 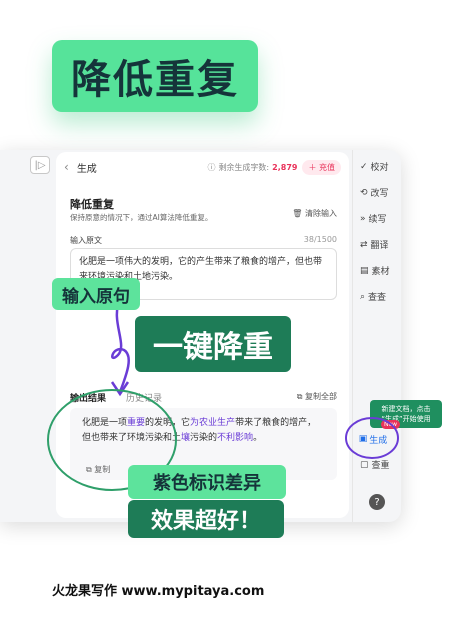 I want to click on rail-item-proofread: ✓ 校对, so click(x=374, y=167).